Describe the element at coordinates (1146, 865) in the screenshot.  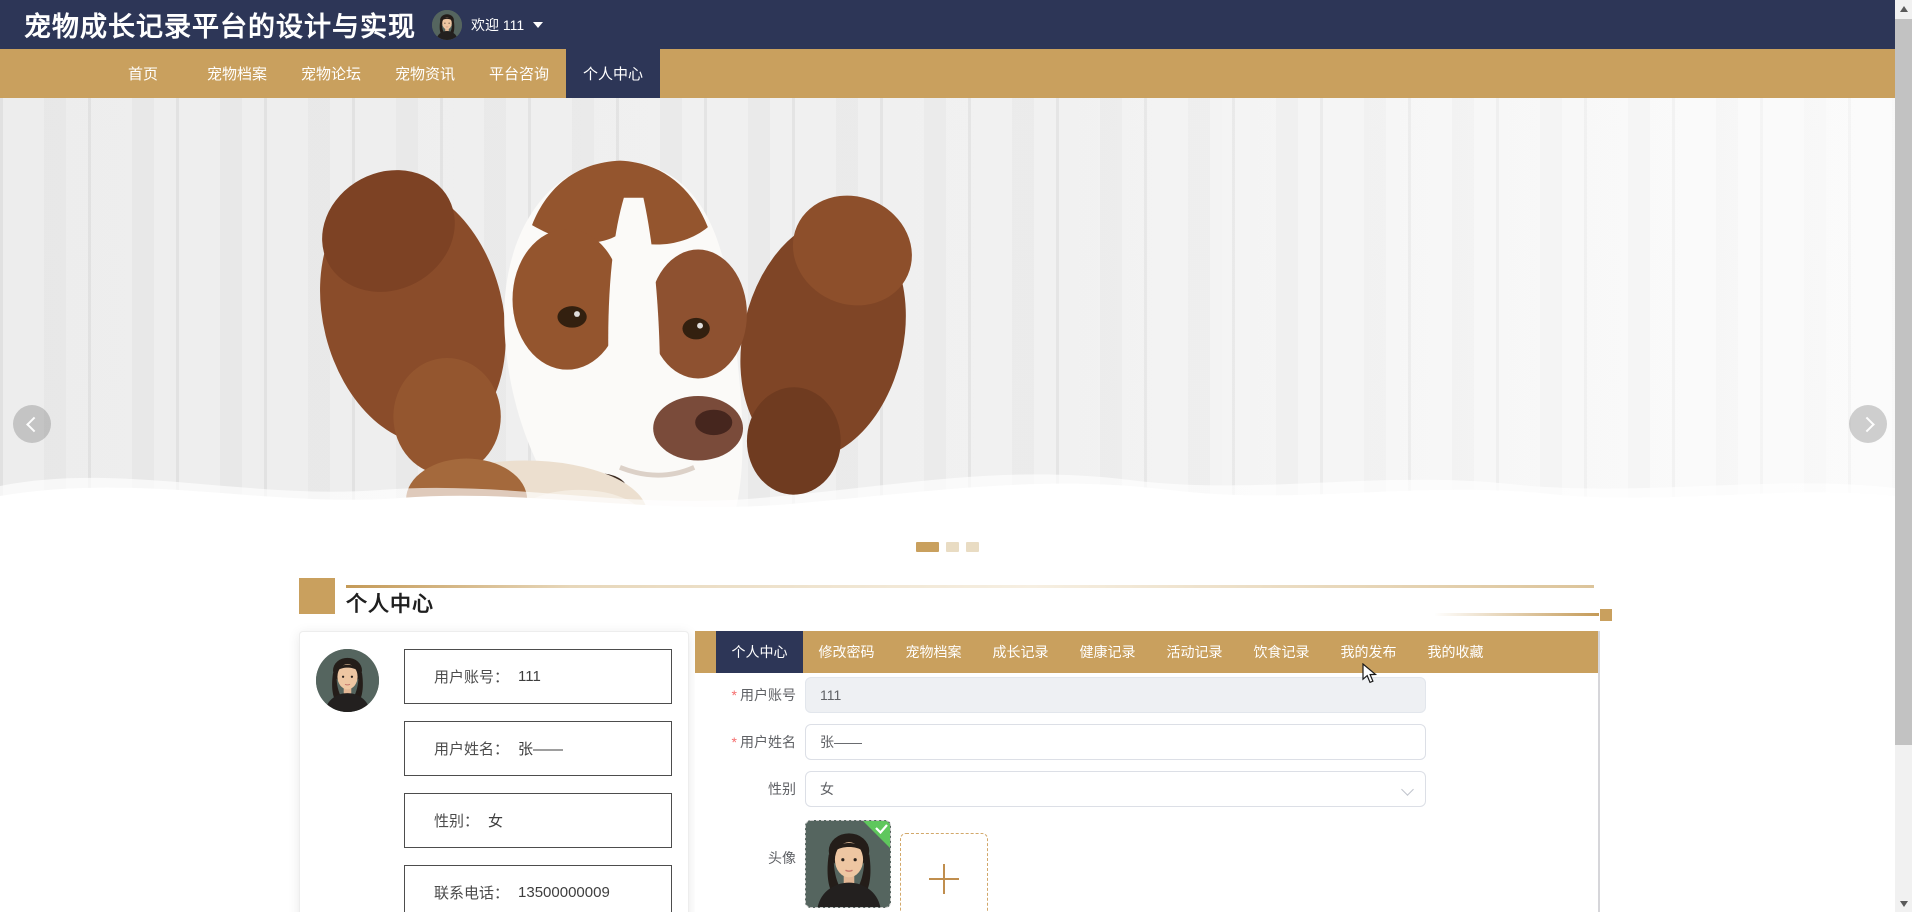
I see `form-row-avatar: 头像` at that location.